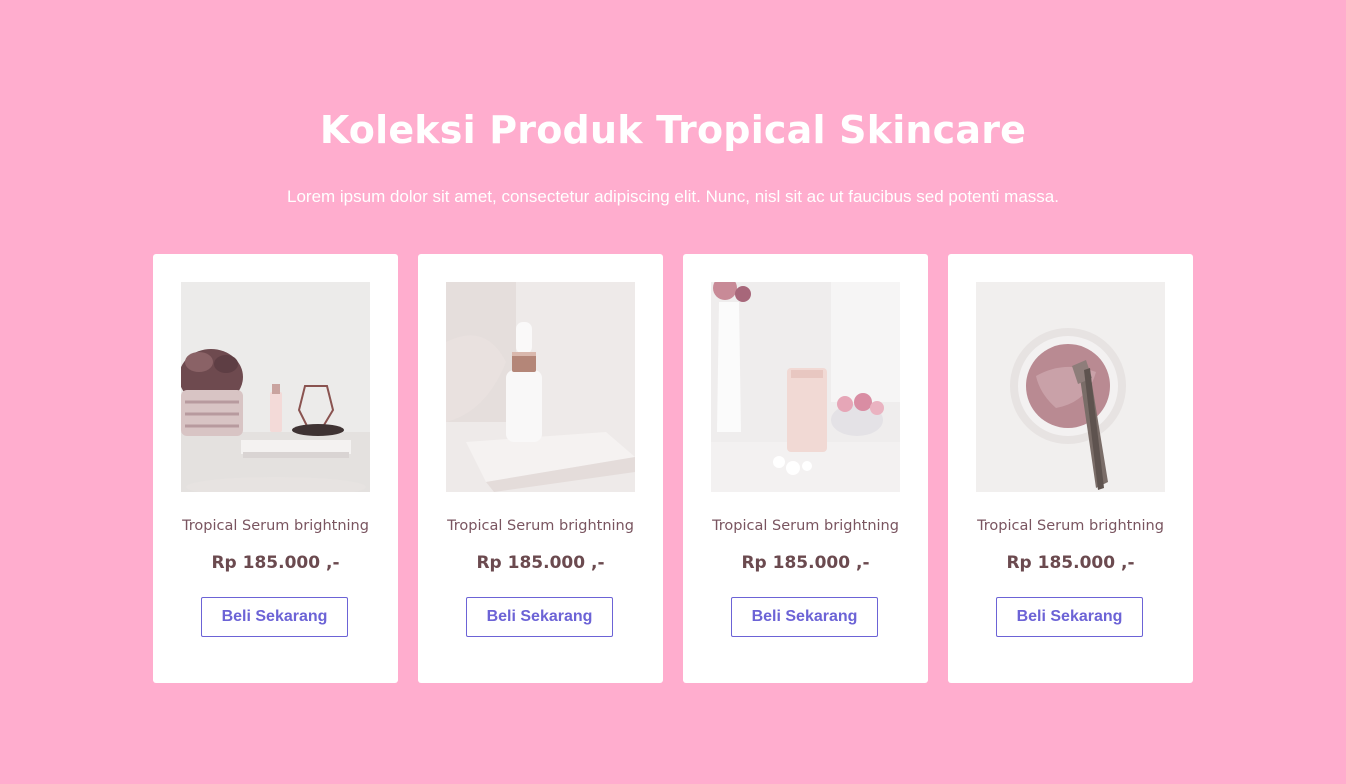 Image resolution: width=1346 pixels, height=784 pixels. What do you see at coordinates (673, 130) in the screenshot?
I see `section-title: Koleksi Produk Tropical Skincare` at bounding box center [673, 130].